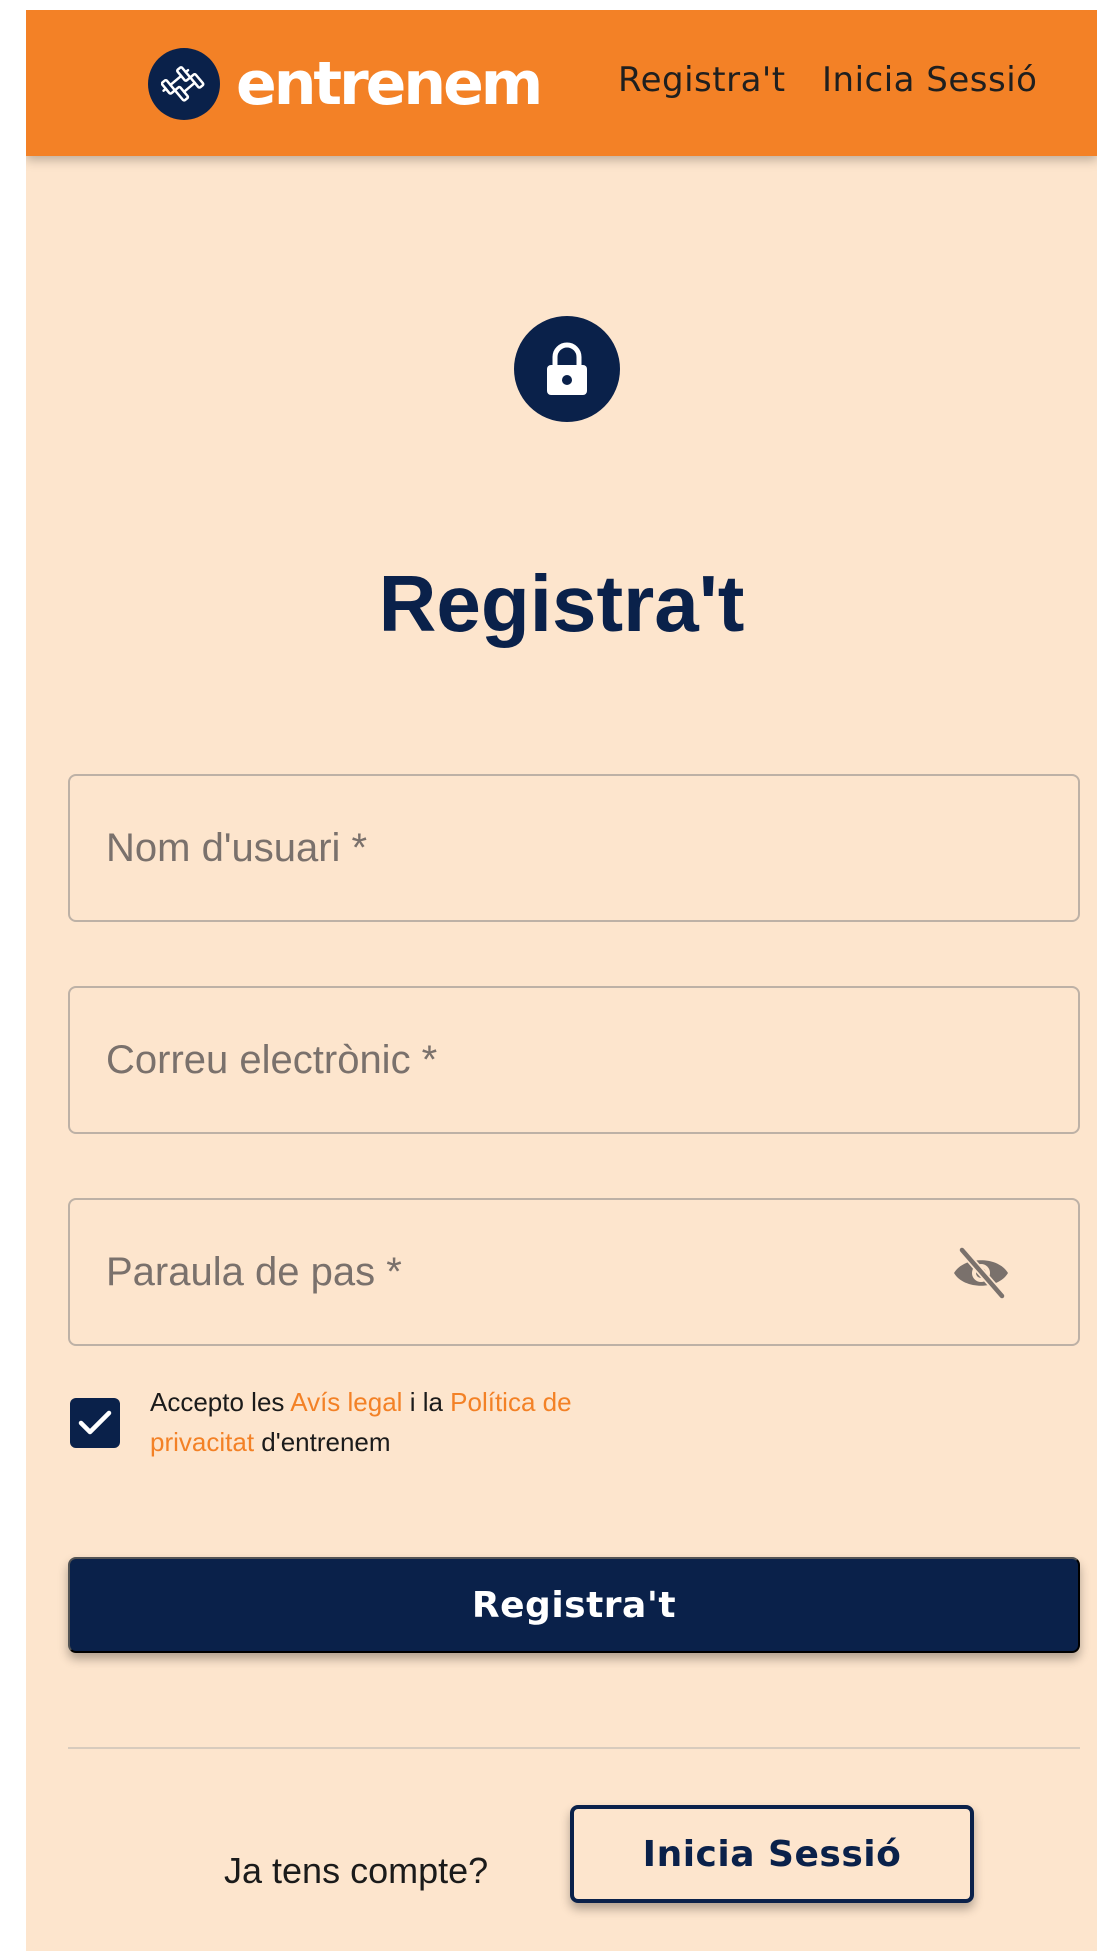  I want to click on have-account-text: Ja tens compte?, so click(356, 1870).